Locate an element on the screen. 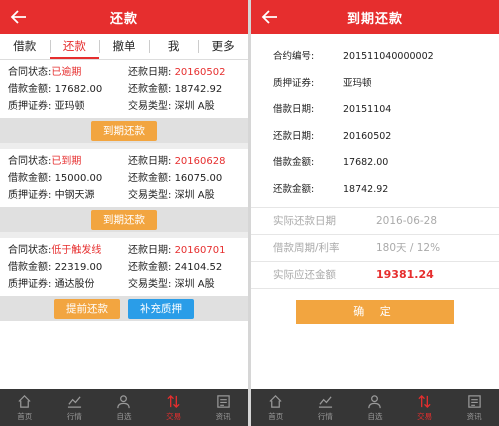 The height and width of the screenshot is (426, 499). detail-row: 还款日期: 20160502 is located at coordinates (386, 137).